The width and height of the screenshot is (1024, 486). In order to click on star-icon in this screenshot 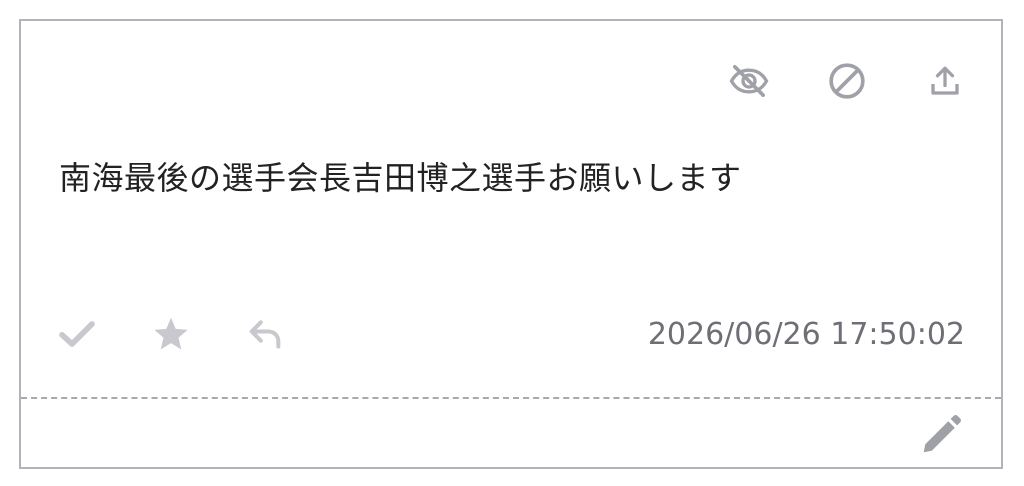, I will do `click(171, 333)`.